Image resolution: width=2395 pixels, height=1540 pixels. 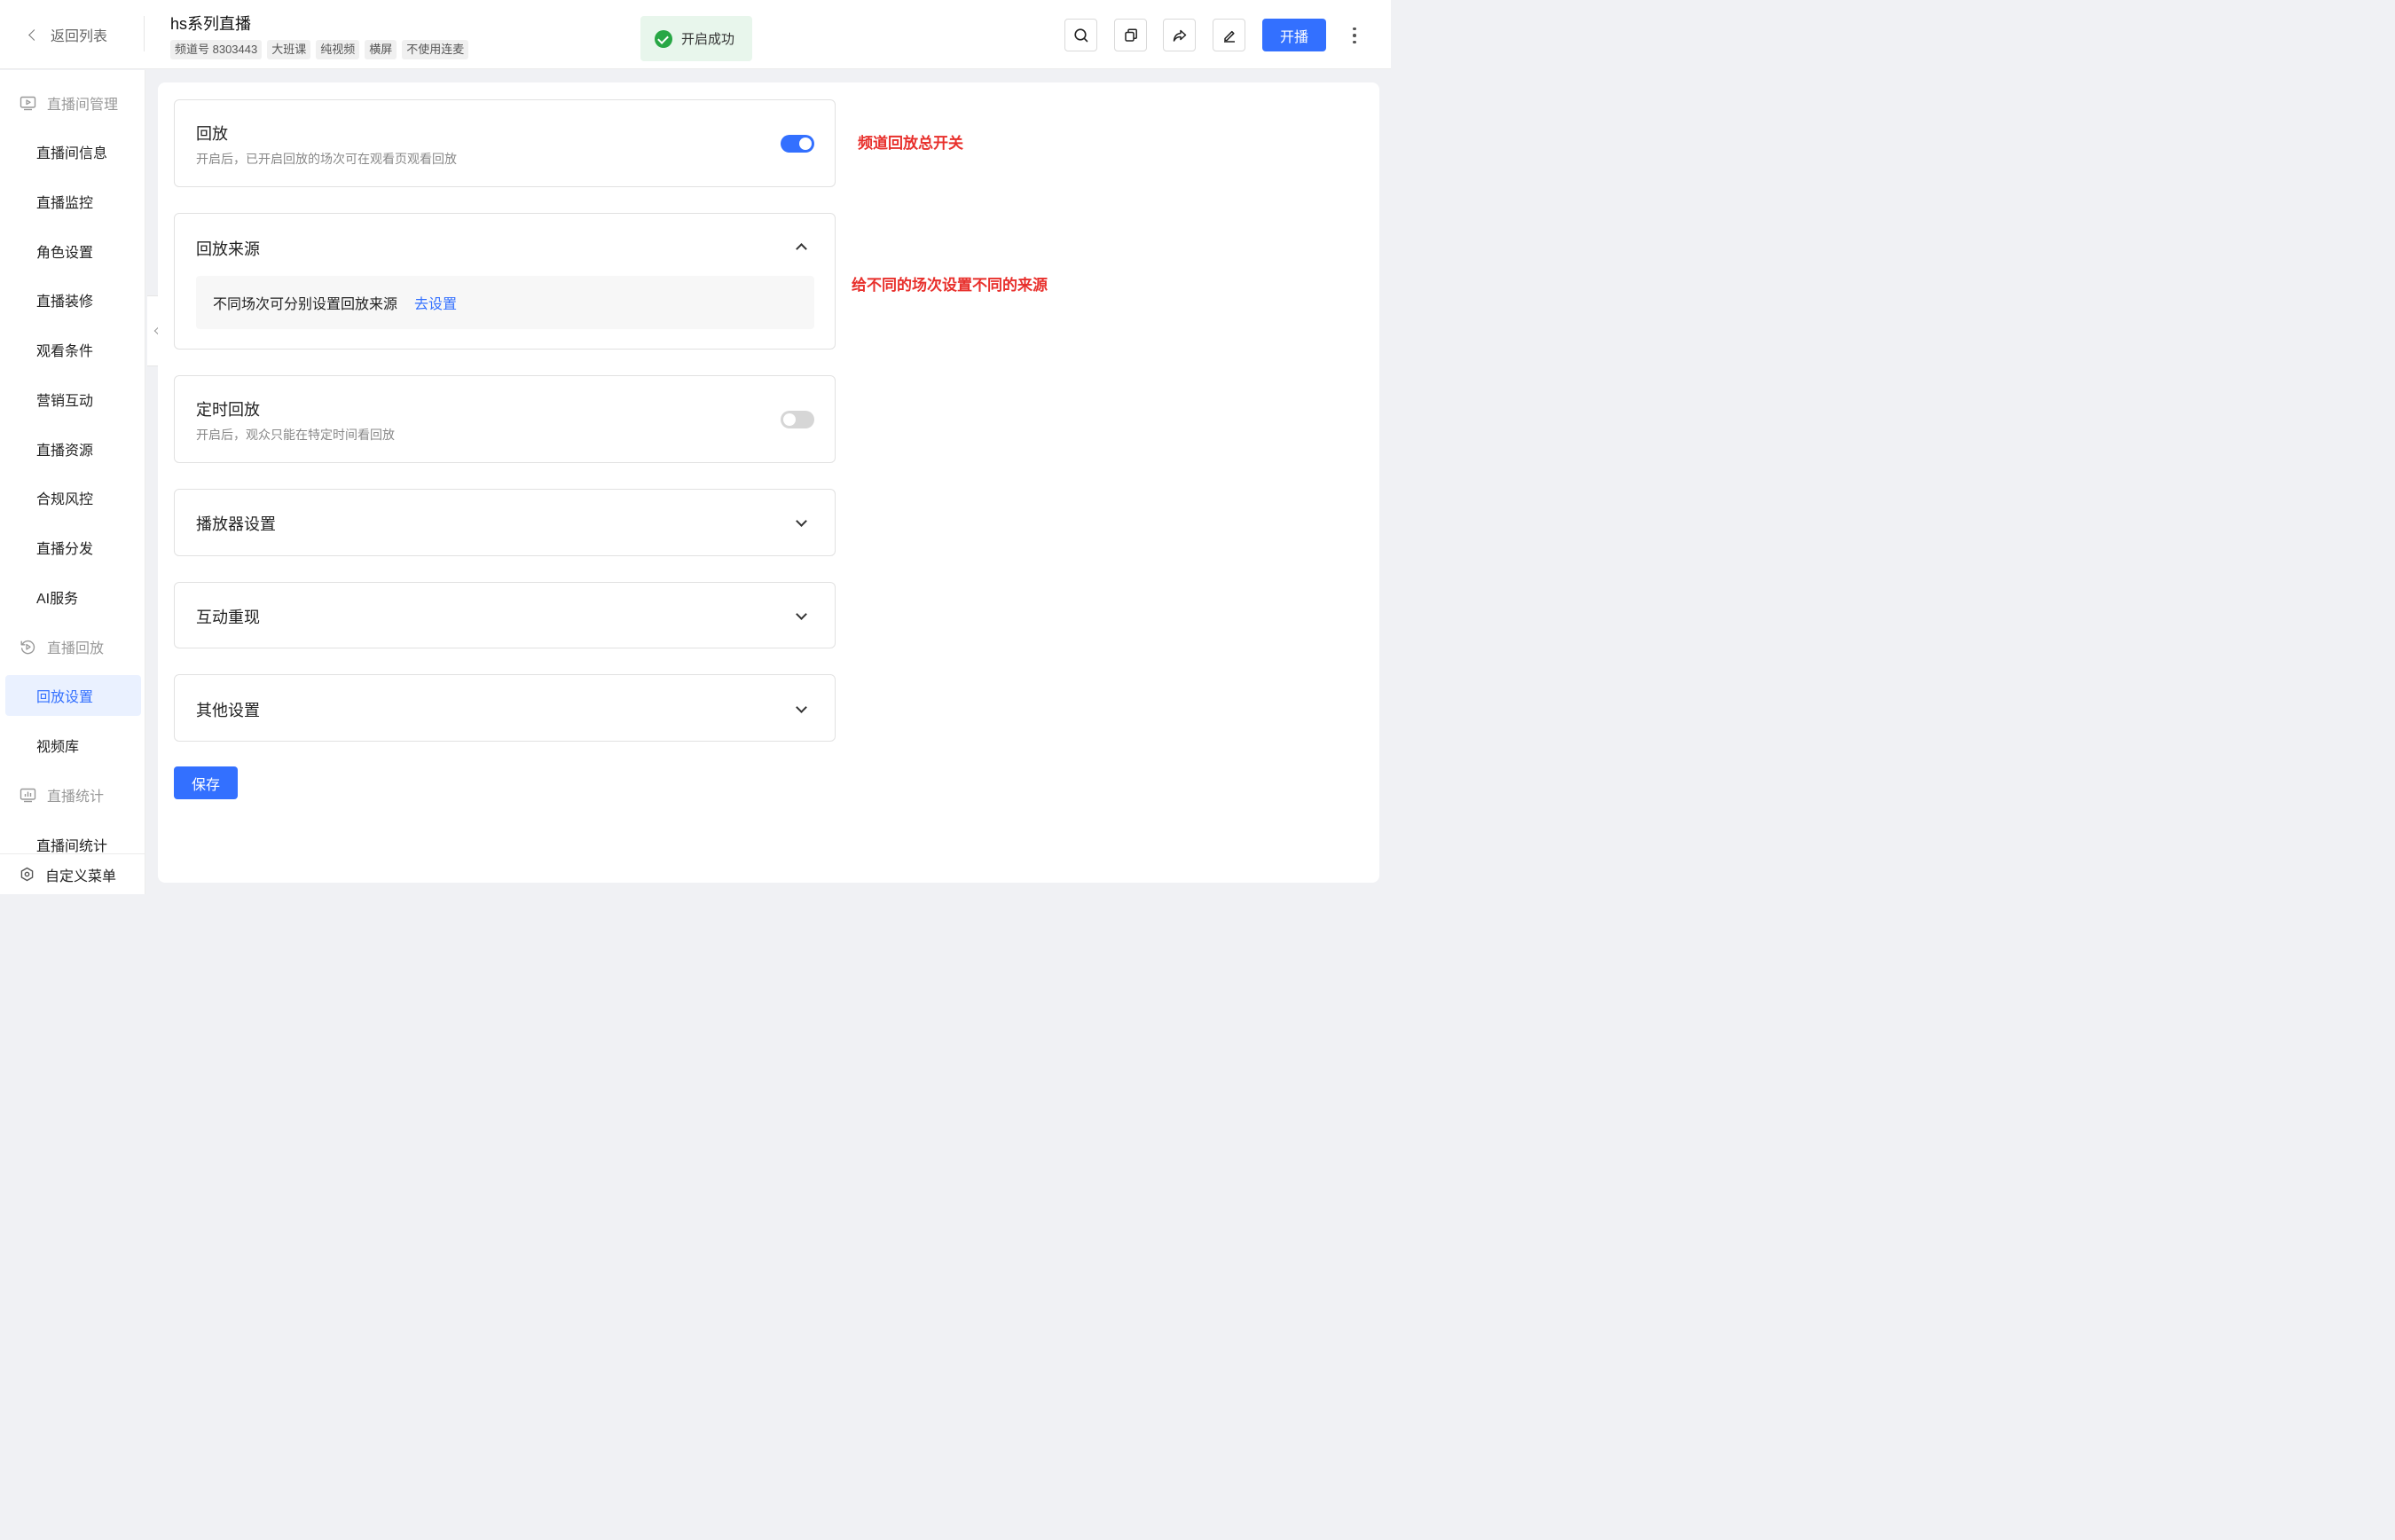 I want to click on sidebar-item-distribution: 直播分发, so click(x=73, y=547).